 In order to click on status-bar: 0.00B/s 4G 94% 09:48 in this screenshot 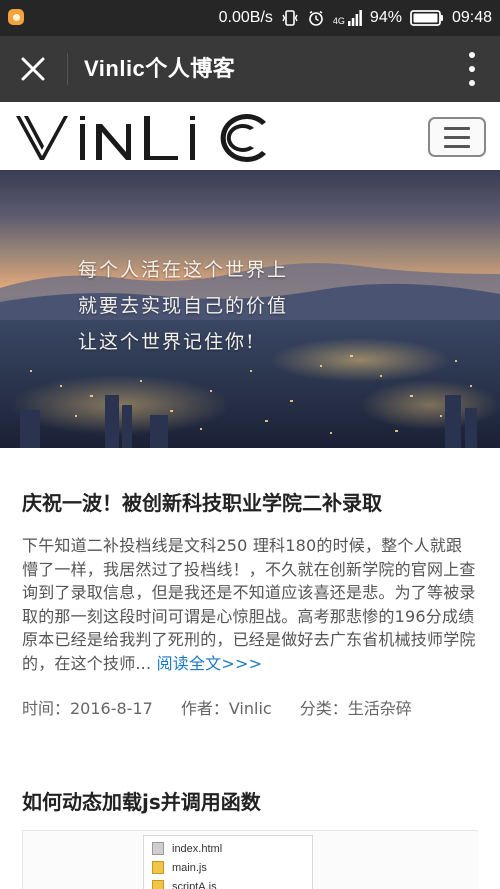, I will do `click(250, 18)`.